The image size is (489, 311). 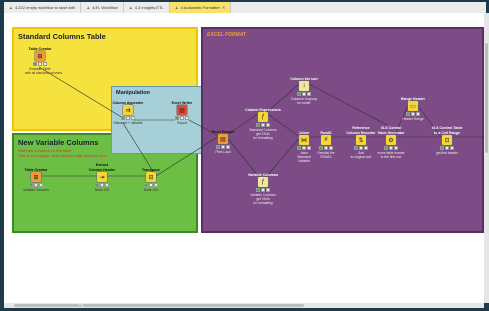 I want to click on node-label: Excel Reader, so click(x=223, y=131).